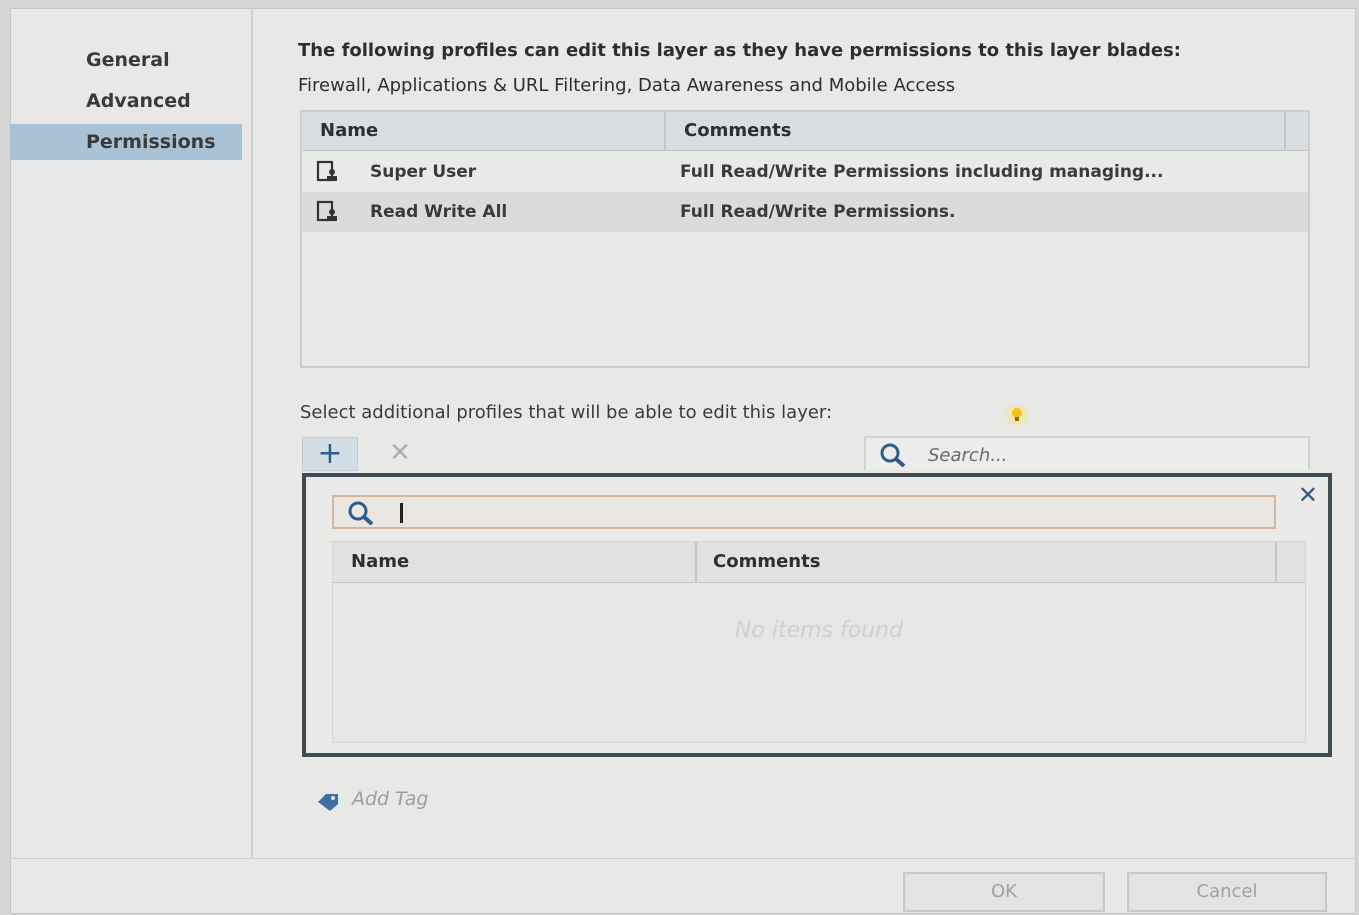 The image size is (1359, 915). I want to click on search-input, so click(1113, 455).